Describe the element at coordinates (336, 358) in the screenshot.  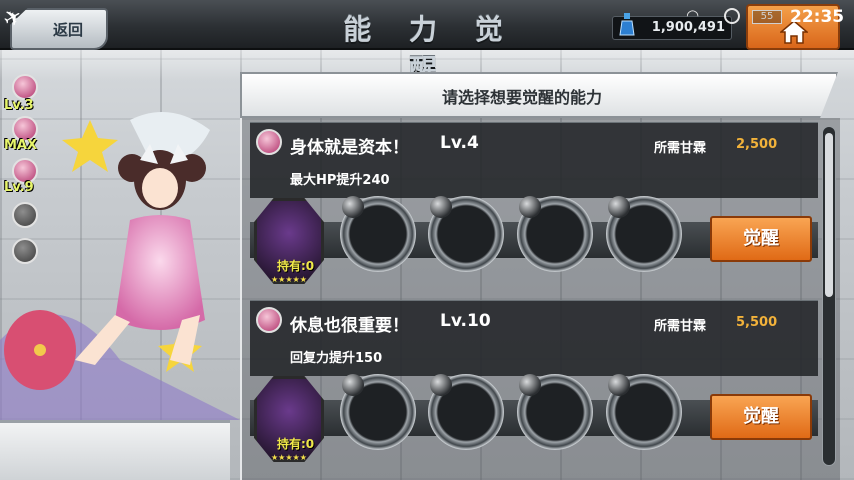
I see `ability-description: 回复力提升150` at that location.